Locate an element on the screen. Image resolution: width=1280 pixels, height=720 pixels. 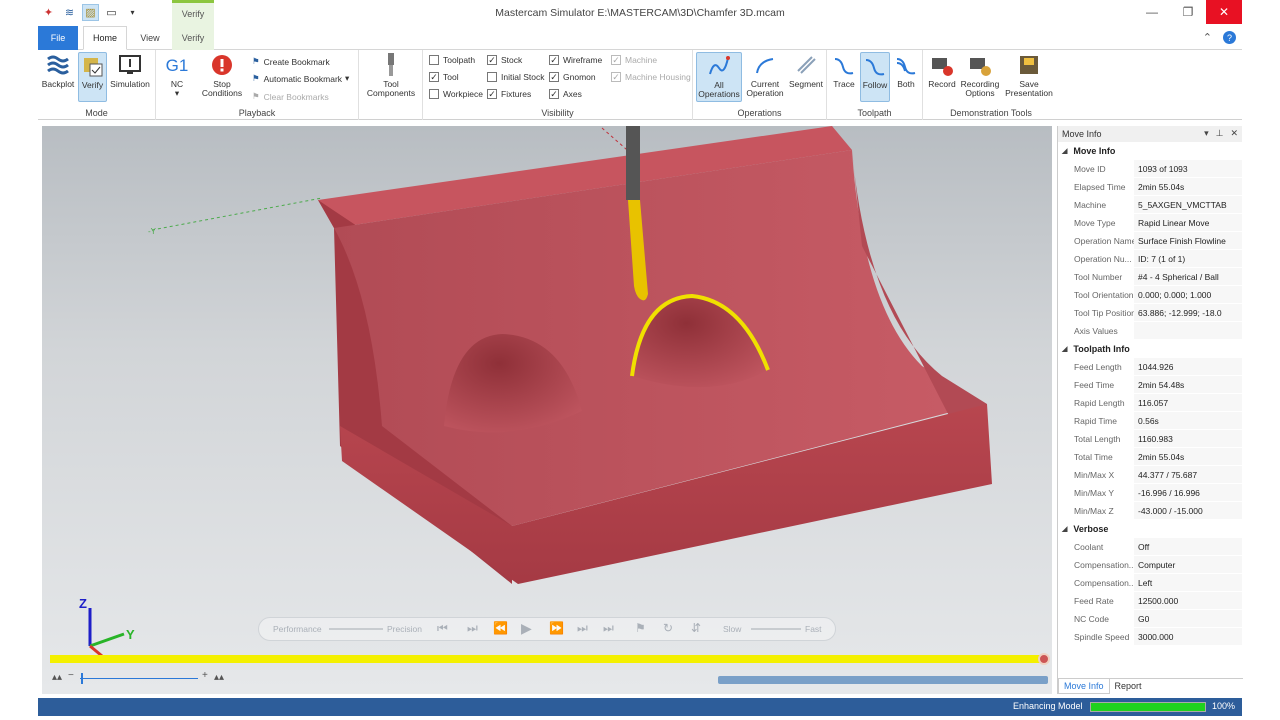
timeline-scrollbar is located at coordinates (883, 680).